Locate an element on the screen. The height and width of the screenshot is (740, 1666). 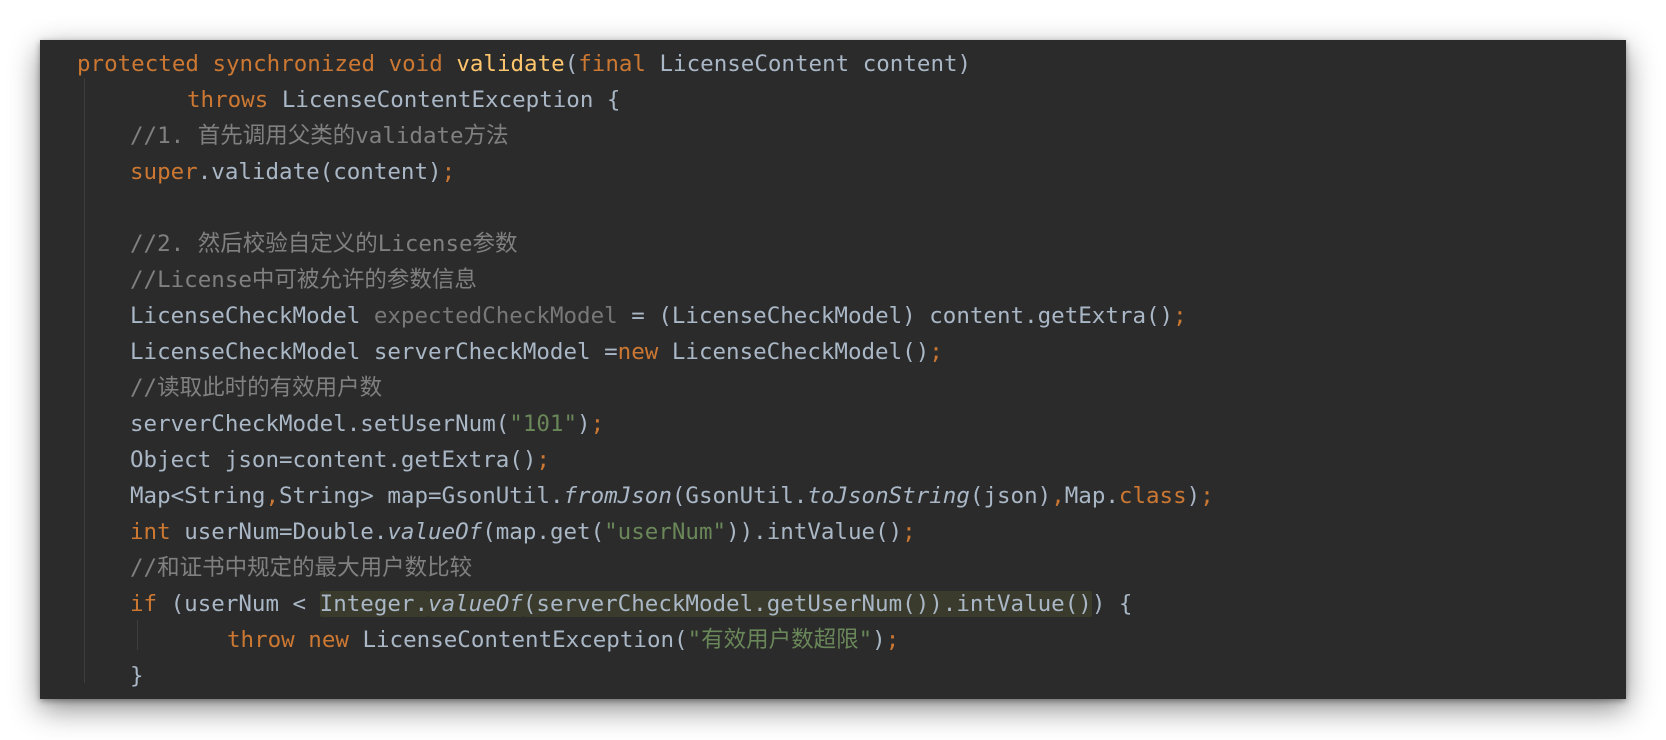
code-token: LicenseCheckModel() is located at coordinates (800, 352).